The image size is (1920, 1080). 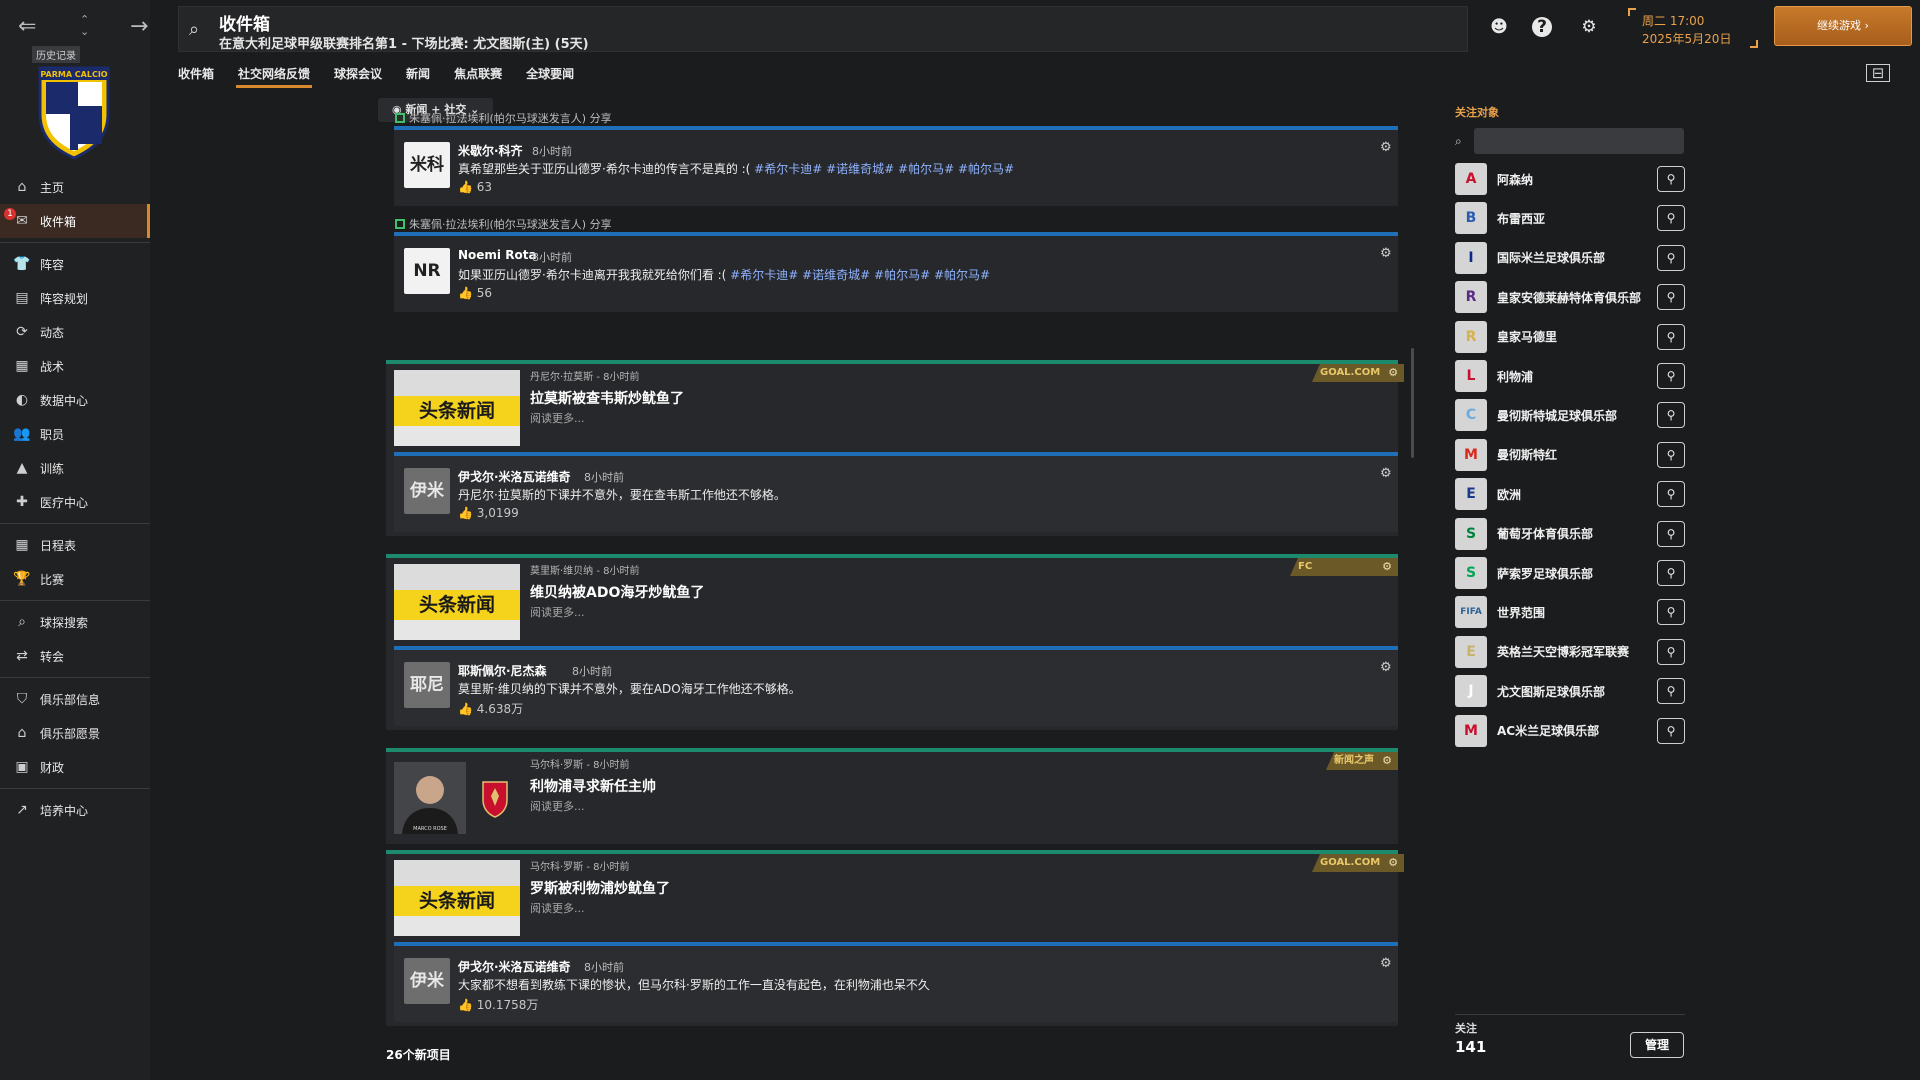 What do you see at coordinates (1471, 179) in the screenshot?
I see `team-logo-icon: A` at bounding box center [1471, 179].